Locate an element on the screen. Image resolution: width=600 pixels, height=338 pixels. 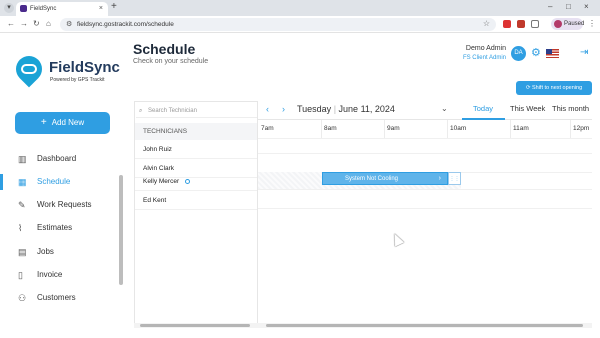
browser-menu-icon: ⋮ is located at coordinates (592, 23).